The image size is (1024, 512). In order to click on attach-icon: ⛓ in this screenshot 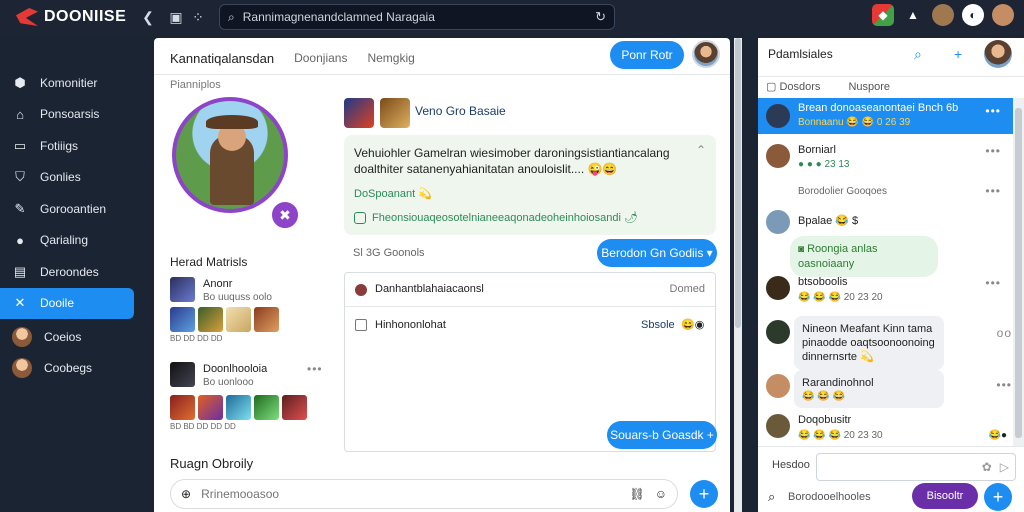, I will do `click(637, 494)`.